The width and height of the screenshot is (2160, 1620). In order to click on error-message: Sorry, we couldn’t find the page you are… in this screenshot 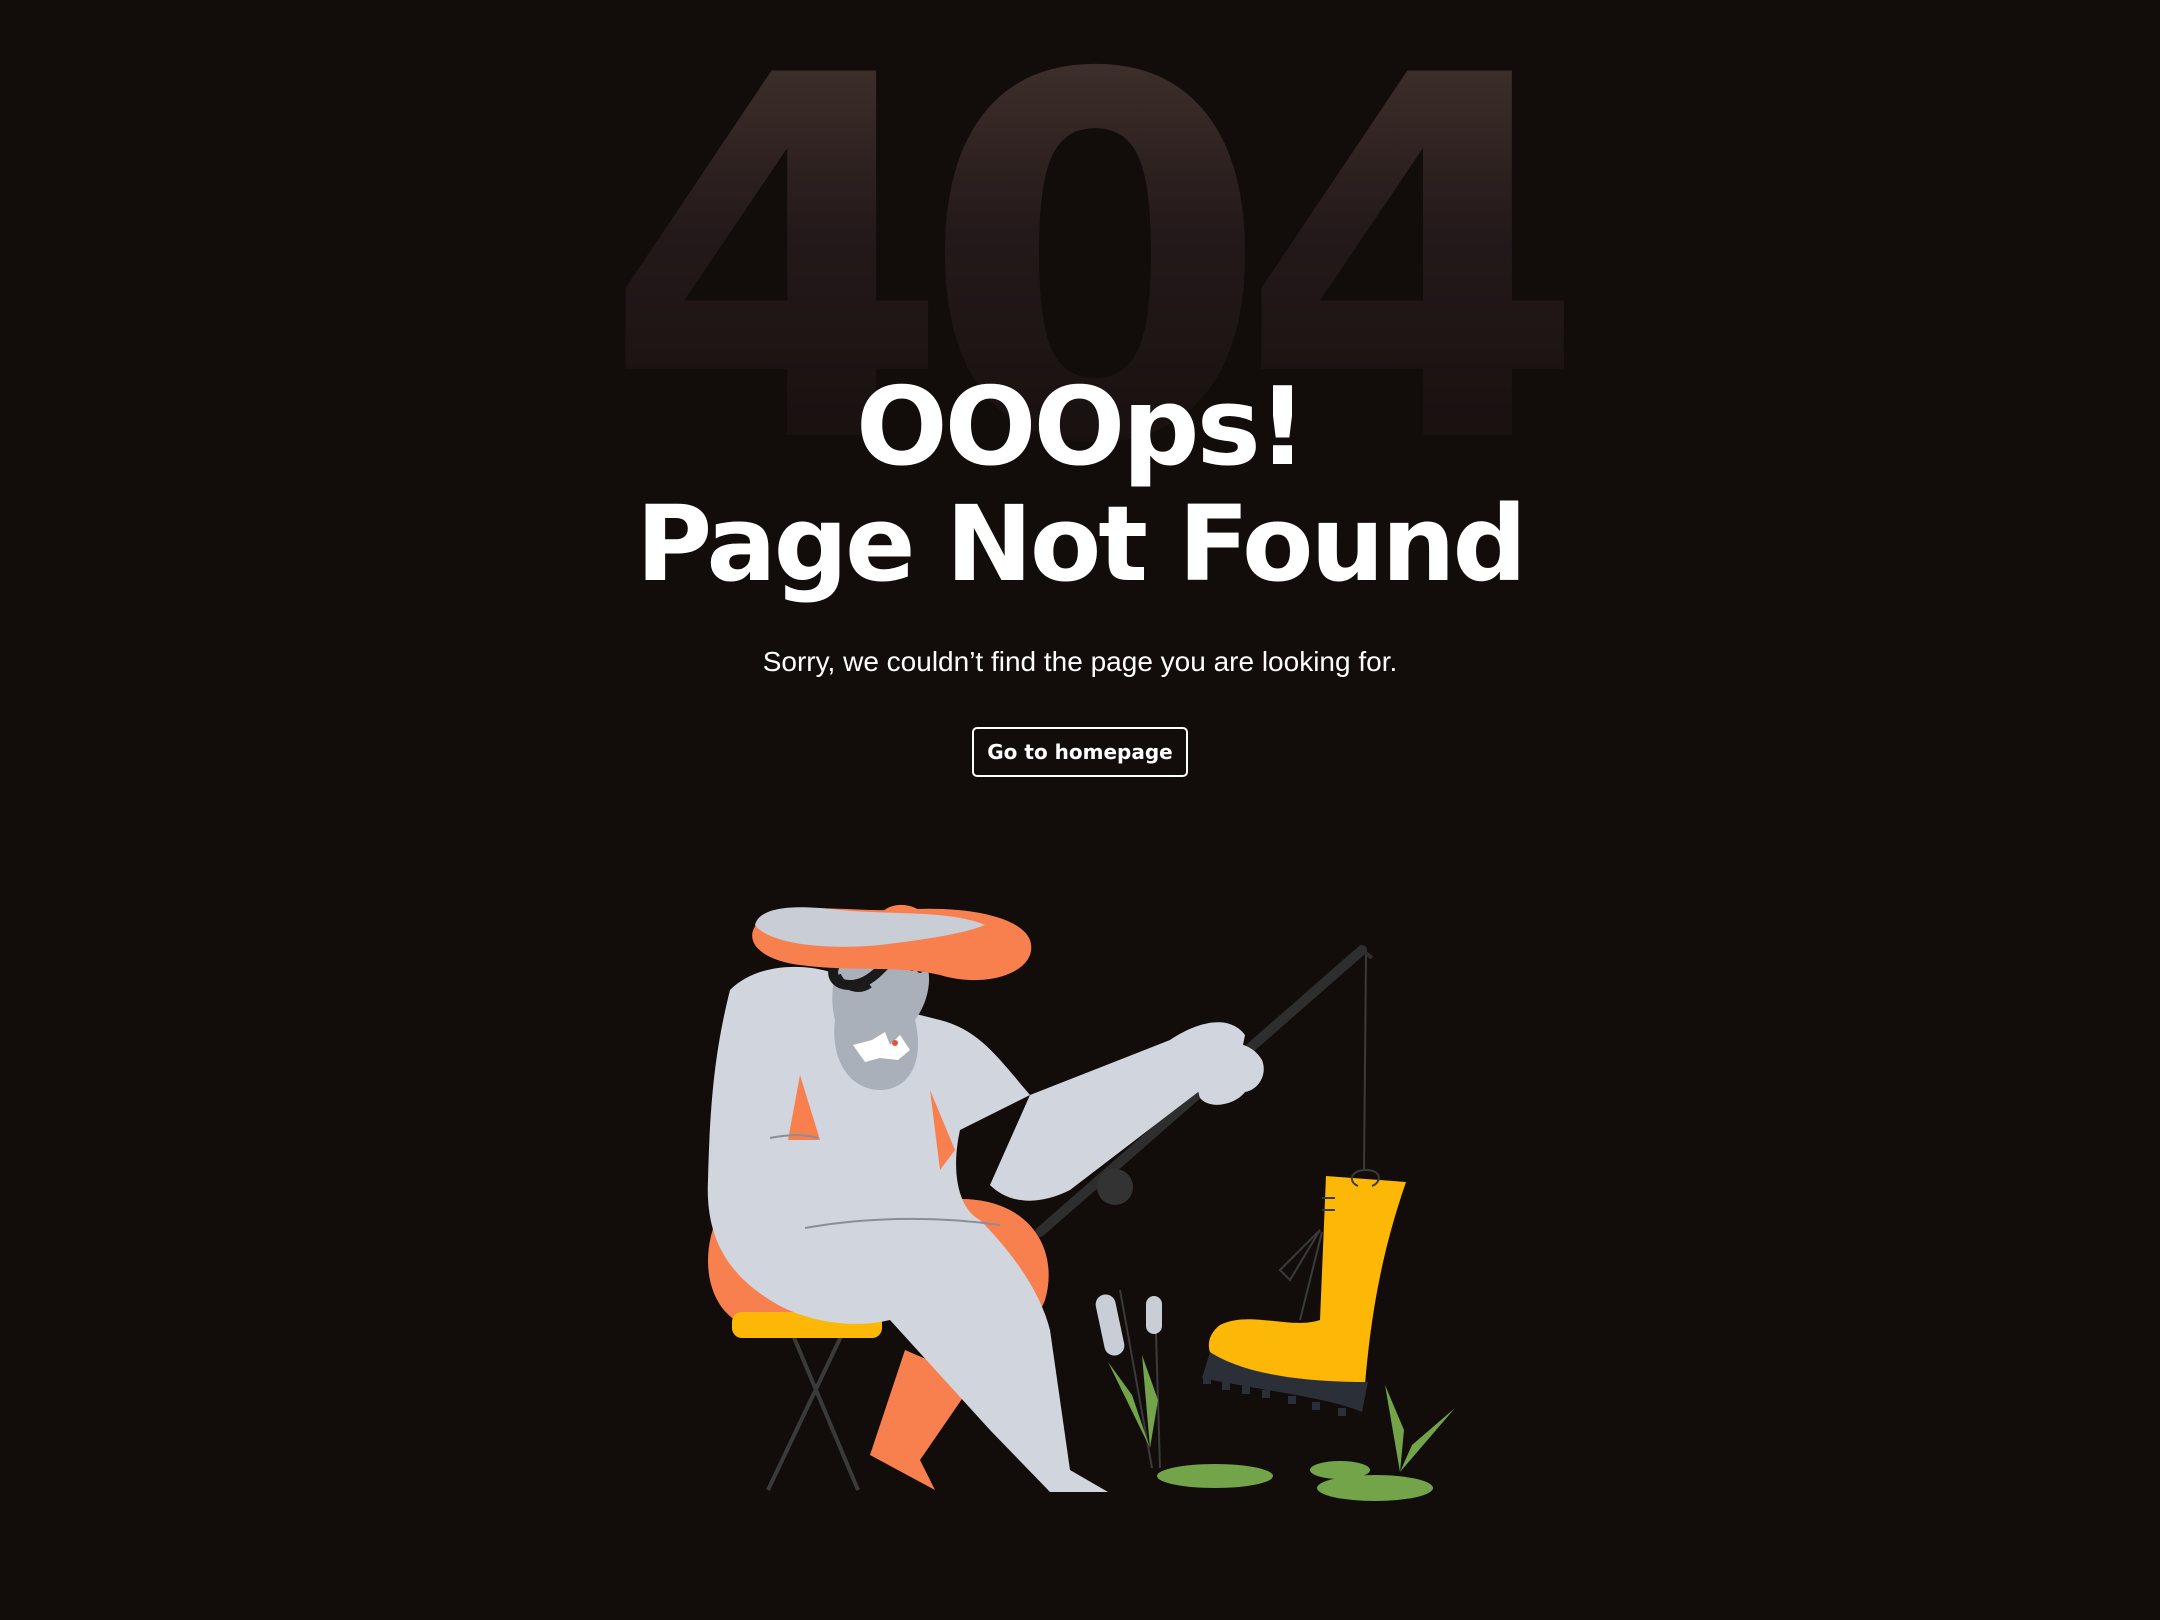, I will do `click(1080, 661)`.